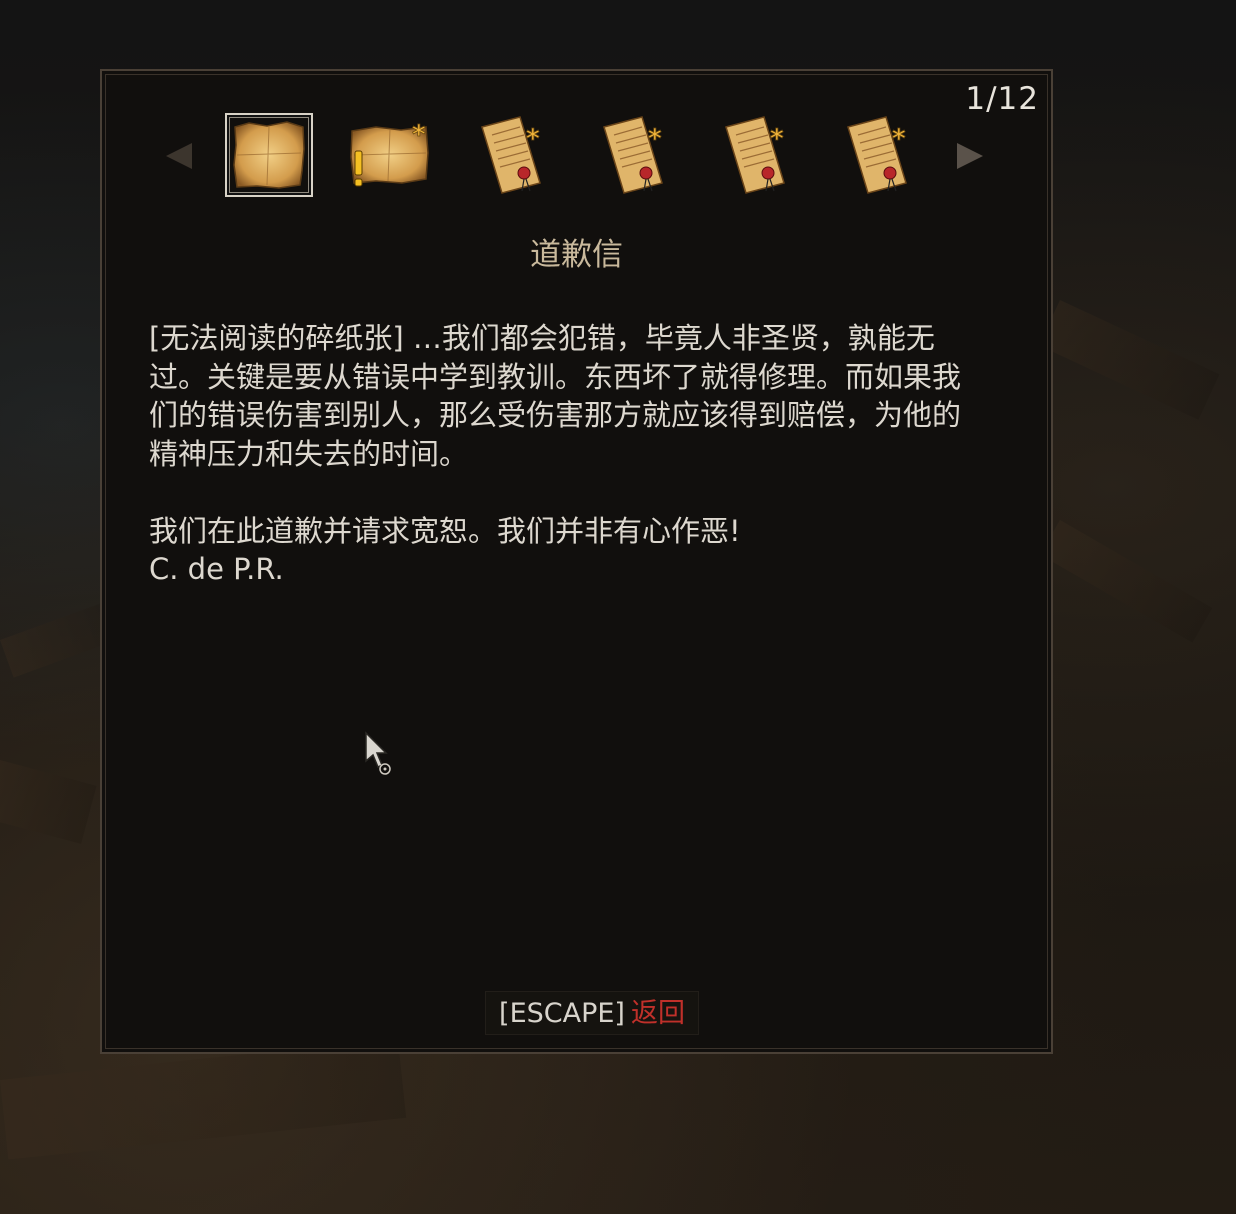  I want to click on thumbnail-map-scroll: *, so click(390, 155).